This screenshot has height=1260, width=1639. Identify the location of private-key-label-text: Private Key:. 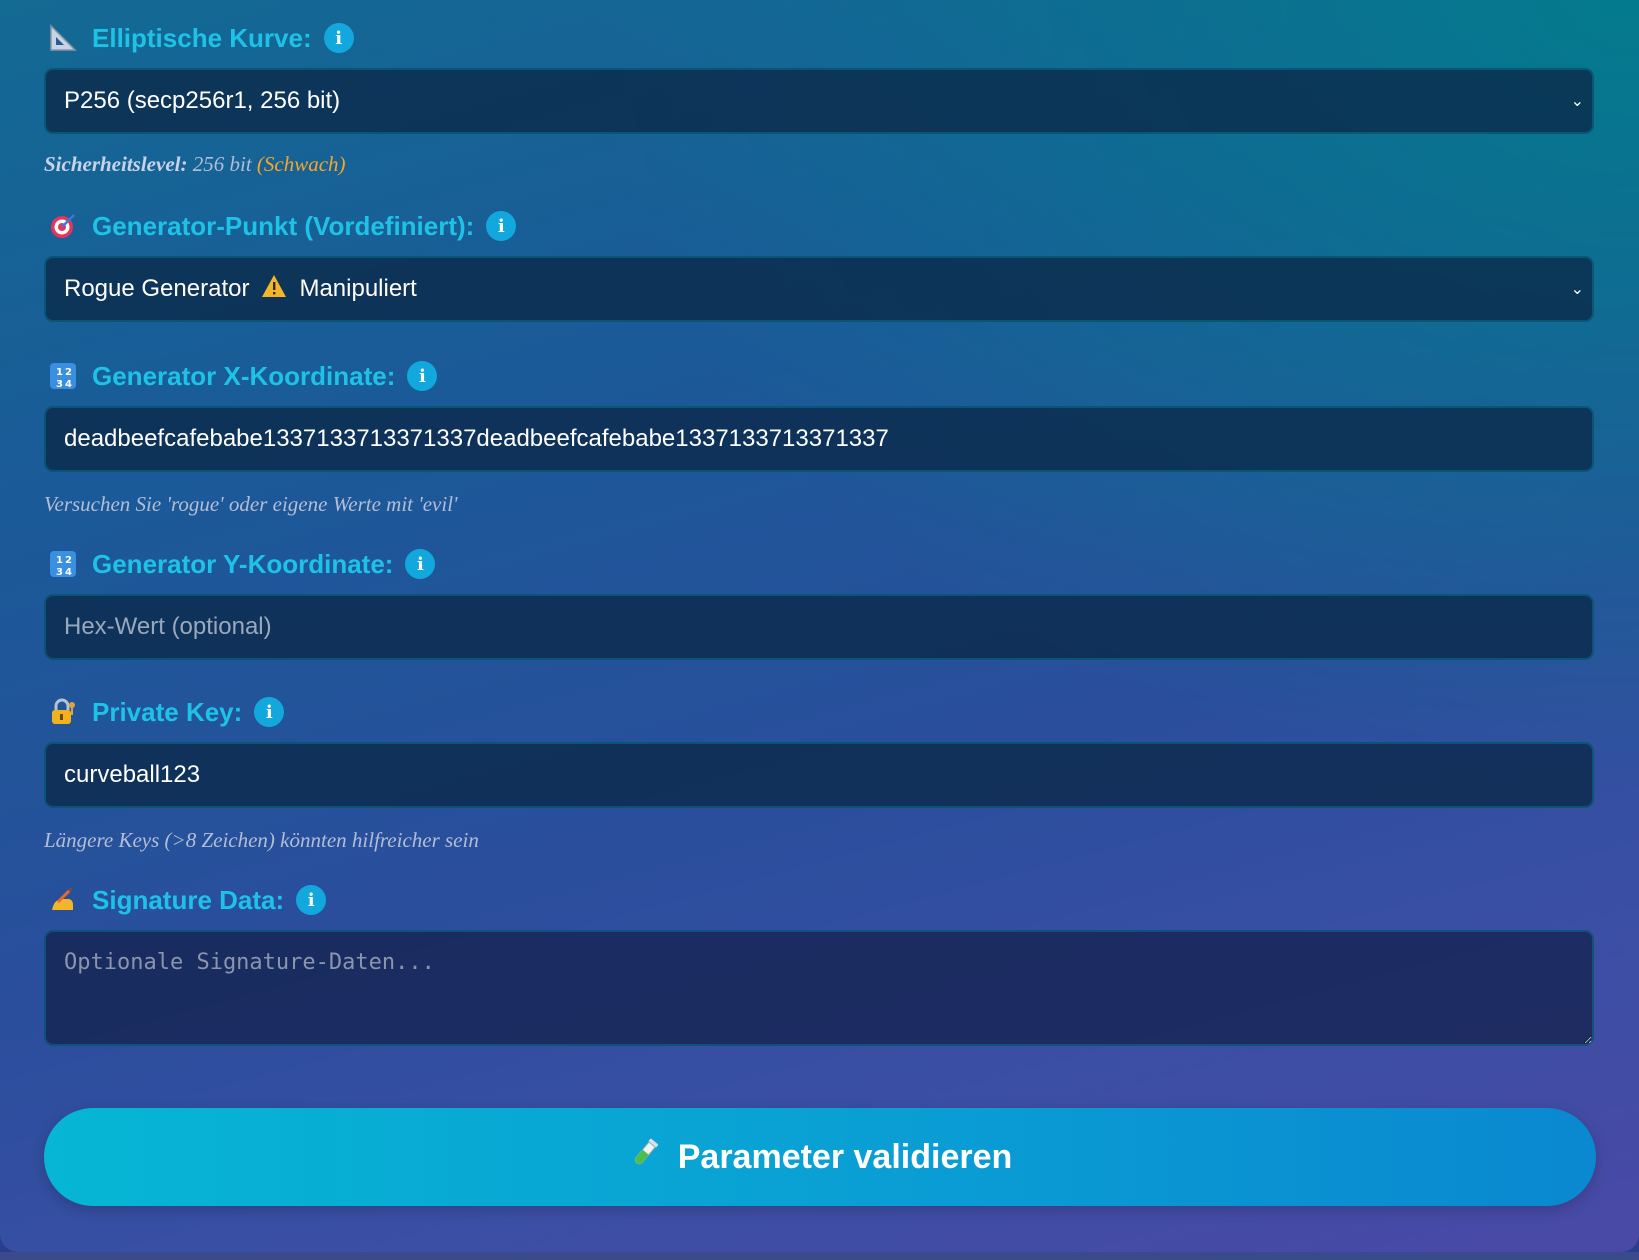
(167, 711).